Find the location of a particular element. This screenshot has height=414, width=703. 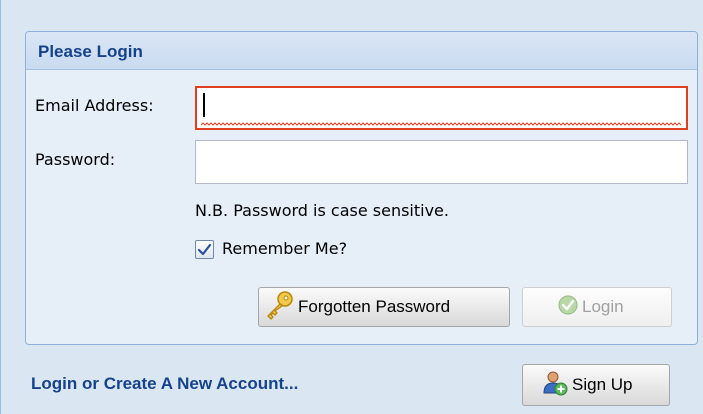

password-field is located at coordinates (441, 162).